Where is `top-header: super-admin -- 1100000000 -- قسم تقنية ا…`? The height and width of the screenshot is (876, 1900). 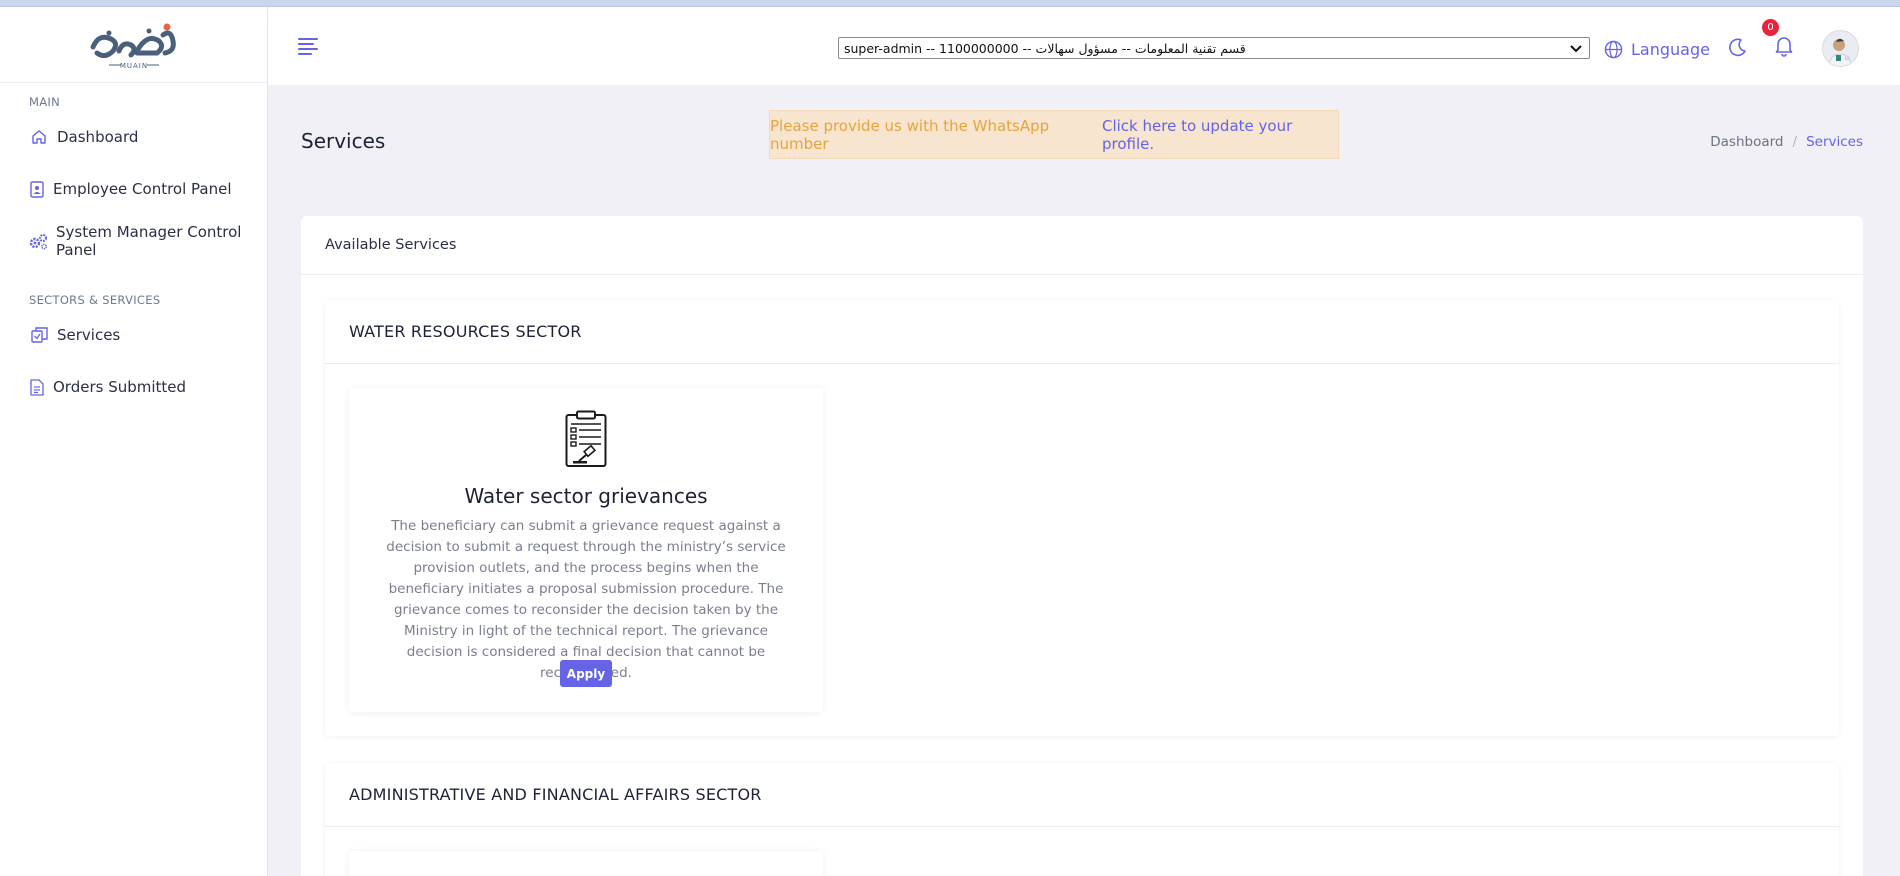
top-header: super-admin -- 1100000000 -- قسم تقنية ا… is located at coordinates (1084, 46).